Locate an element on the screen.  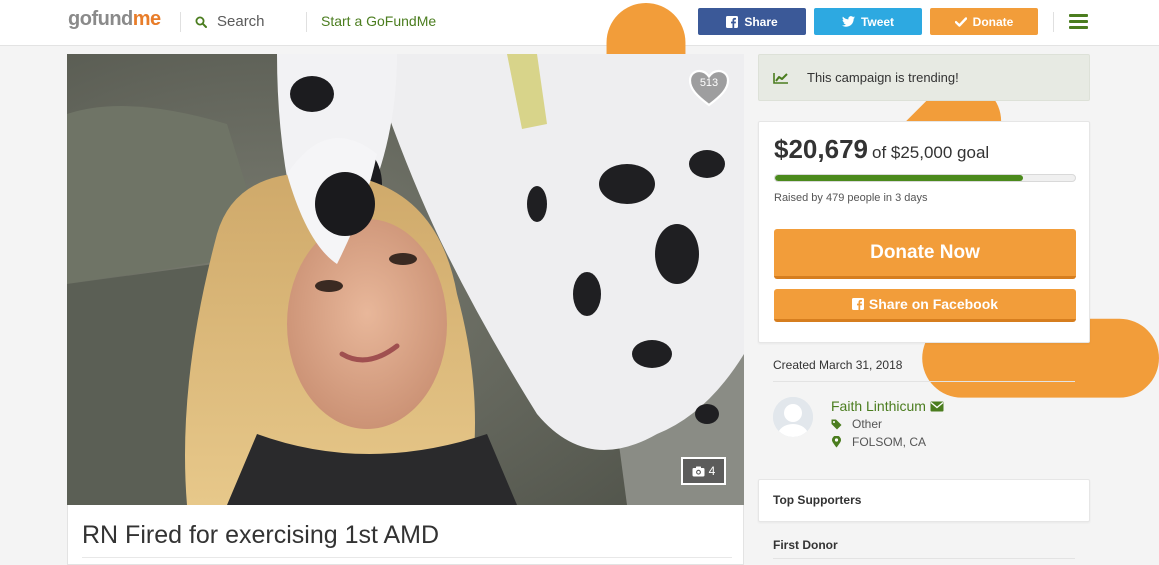
heart-count: 513 is located at coordinates (709, 83).